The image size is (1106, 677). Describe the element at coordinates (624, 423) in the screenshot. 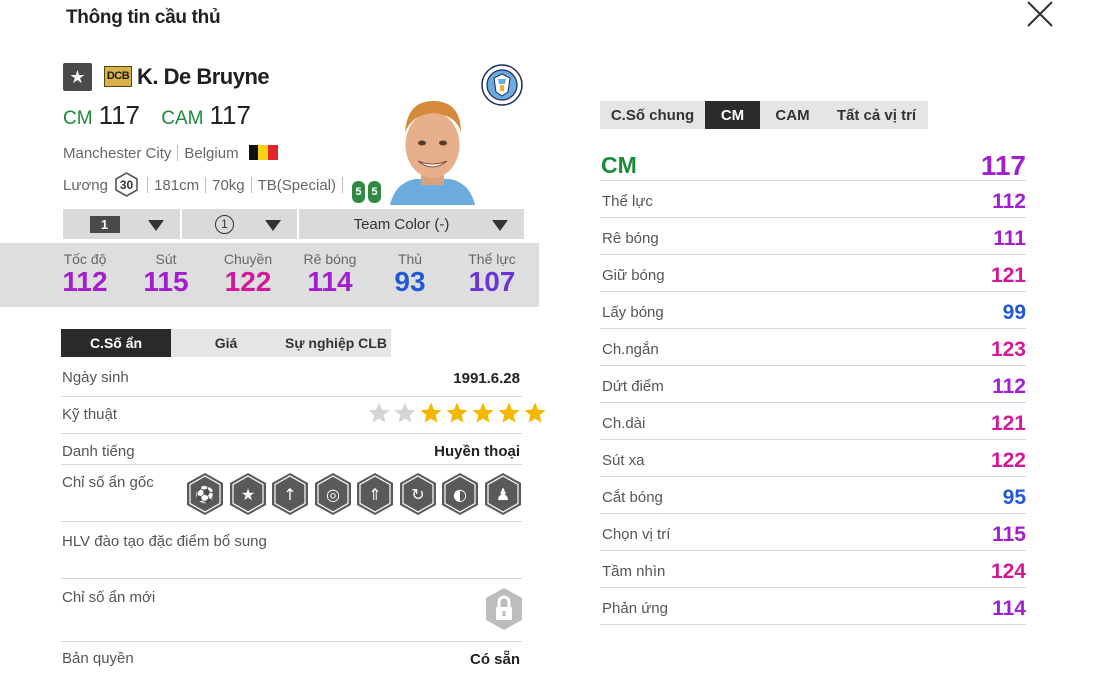

I see `attribute-label: Ch.dài` at that location.